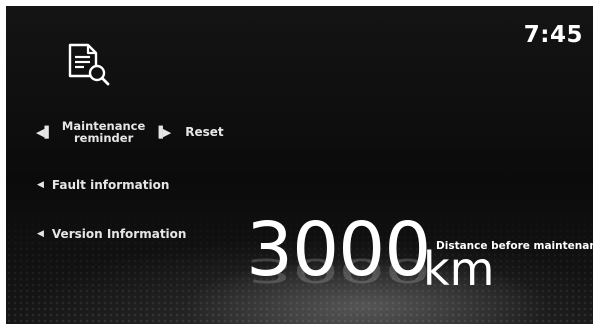 The image size is (597, 328). I want to click on distance-reflection: 3000, so click(338, 270).